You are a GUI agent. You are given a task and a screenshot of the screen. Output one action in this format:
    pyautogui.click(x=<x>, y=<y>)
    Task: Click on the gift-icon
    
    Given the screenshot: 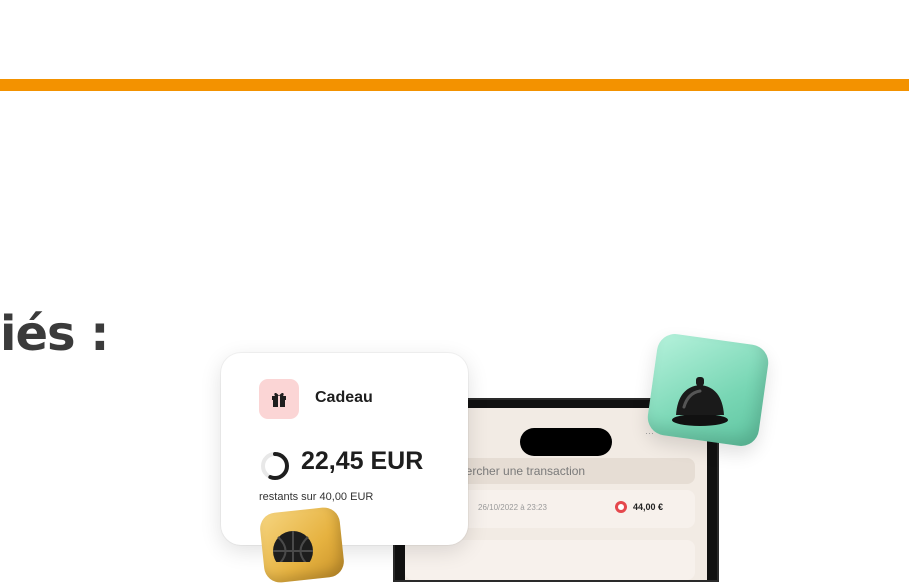 What is the action you would take?
    pyautogui.click(x=279, y=399)
    